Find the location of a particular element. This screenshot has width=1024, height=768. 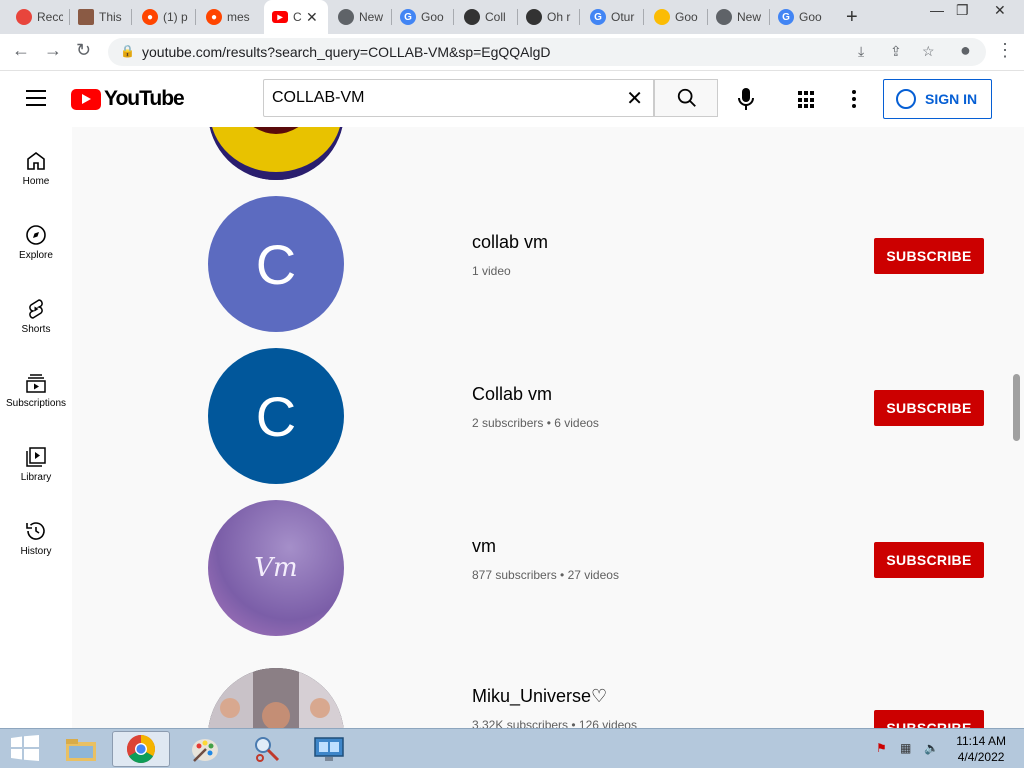

share-icon: ⇪ is located at coordinates (896, 51).